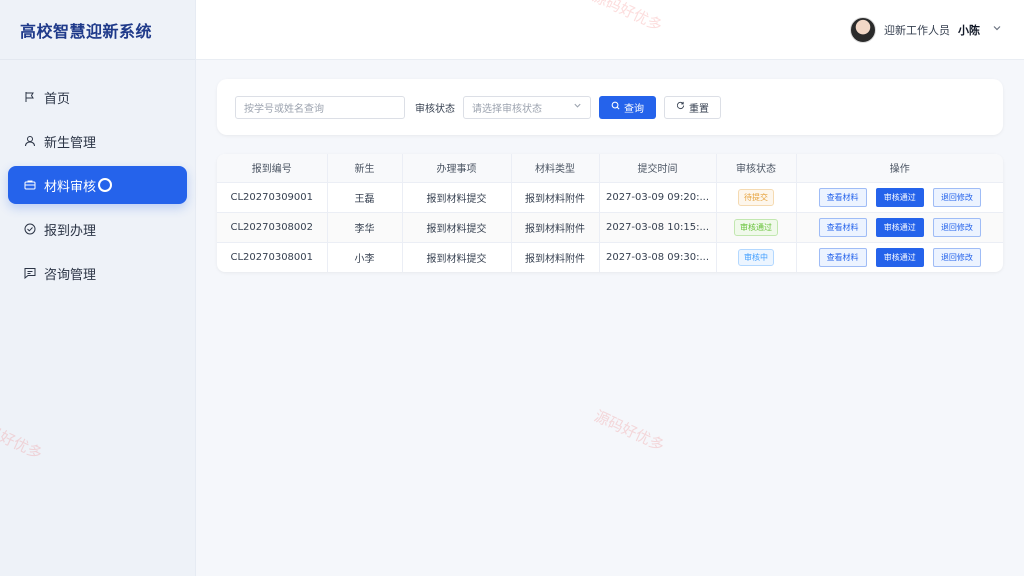 The image size is (1024, 576). What do you see at coordinates (105, 185) in the screenshot?
I see `loading-indicator` at bounding box center [105, 185].